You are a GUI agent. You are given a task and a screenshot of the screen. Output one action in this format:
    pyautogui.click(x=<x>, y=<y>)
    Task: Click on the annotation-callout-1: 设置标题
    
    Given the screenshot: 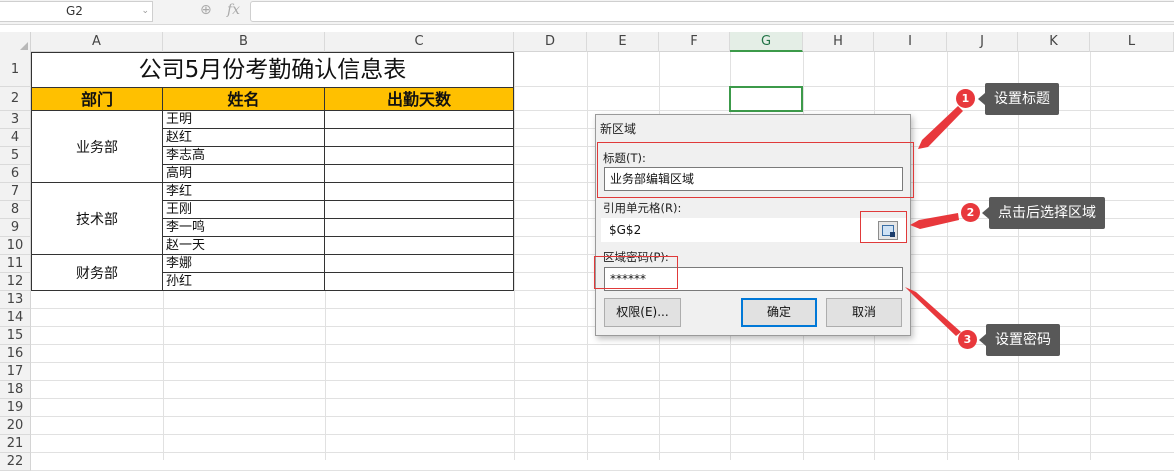 What is the action you would take?
    pyautogui.click(x=1018, y=99)
    